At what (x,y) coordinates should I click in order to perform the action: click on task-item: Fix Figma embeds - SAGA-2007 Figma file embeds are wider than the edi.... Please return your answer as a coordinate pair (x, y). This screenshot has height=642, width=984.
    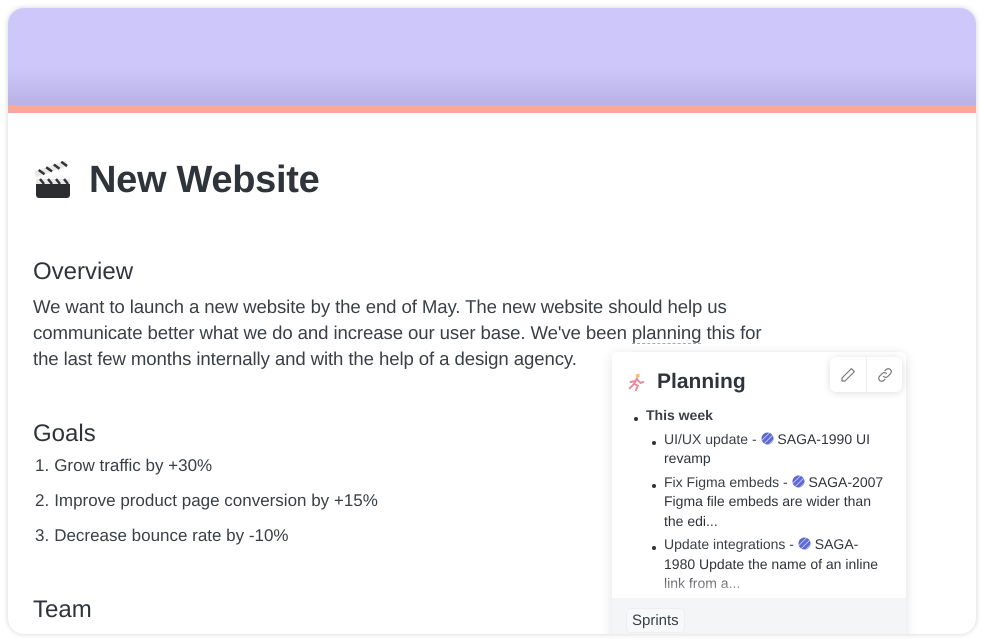
    Looking at the image, I should click on (774, 501).